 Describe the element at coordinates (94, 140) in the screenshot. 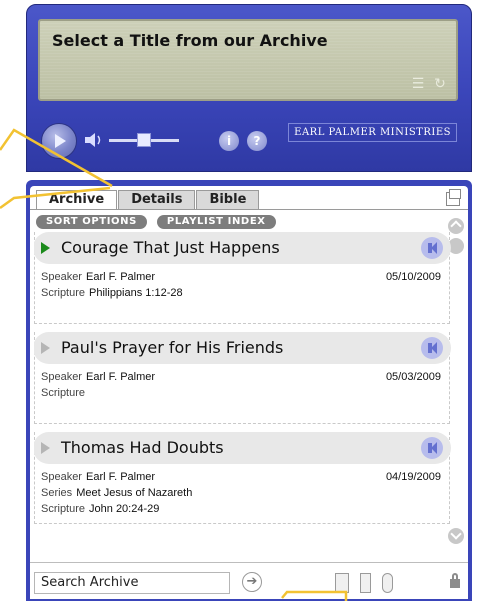

I see `volume-icon` at that location.